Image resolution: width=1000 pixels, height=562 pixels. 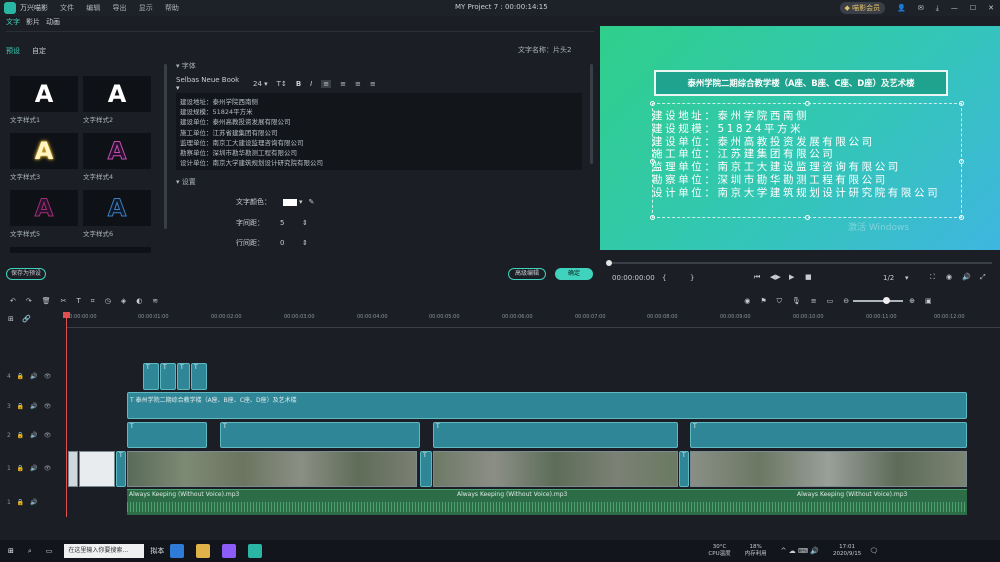 What do you see at coordinates (983, 277) in the screenshot?
I see `expand-icon: ⤢` at bounding box center [983, 277].